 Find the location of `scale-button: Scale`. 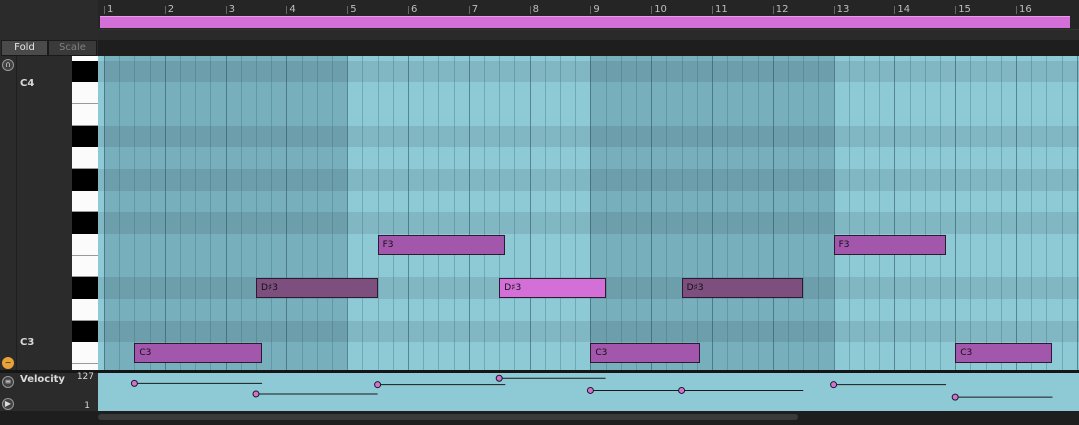

scale-button: Scale is located at coordinates (72, 48).